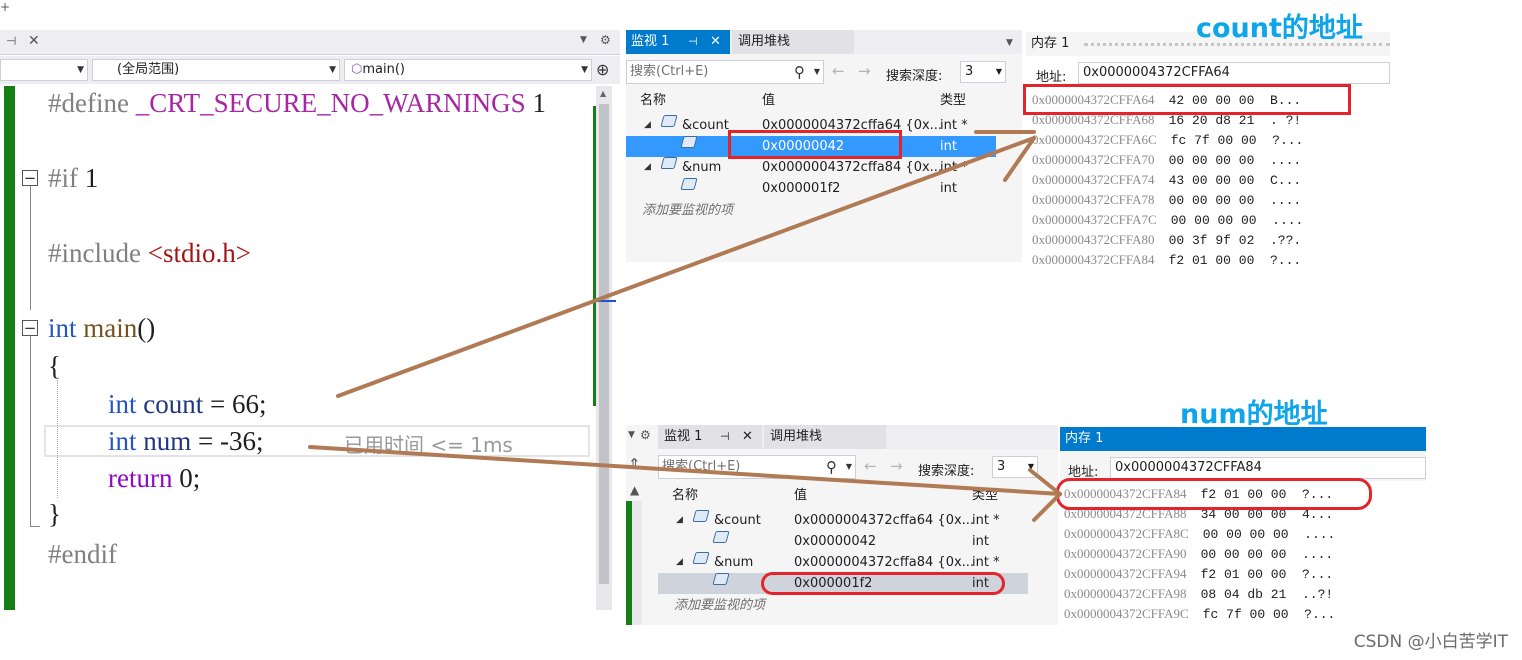 This screenshot has width=1522, height=660. I want to click on watermark: CSDN @小白苦学IT, so click(1430, 642).